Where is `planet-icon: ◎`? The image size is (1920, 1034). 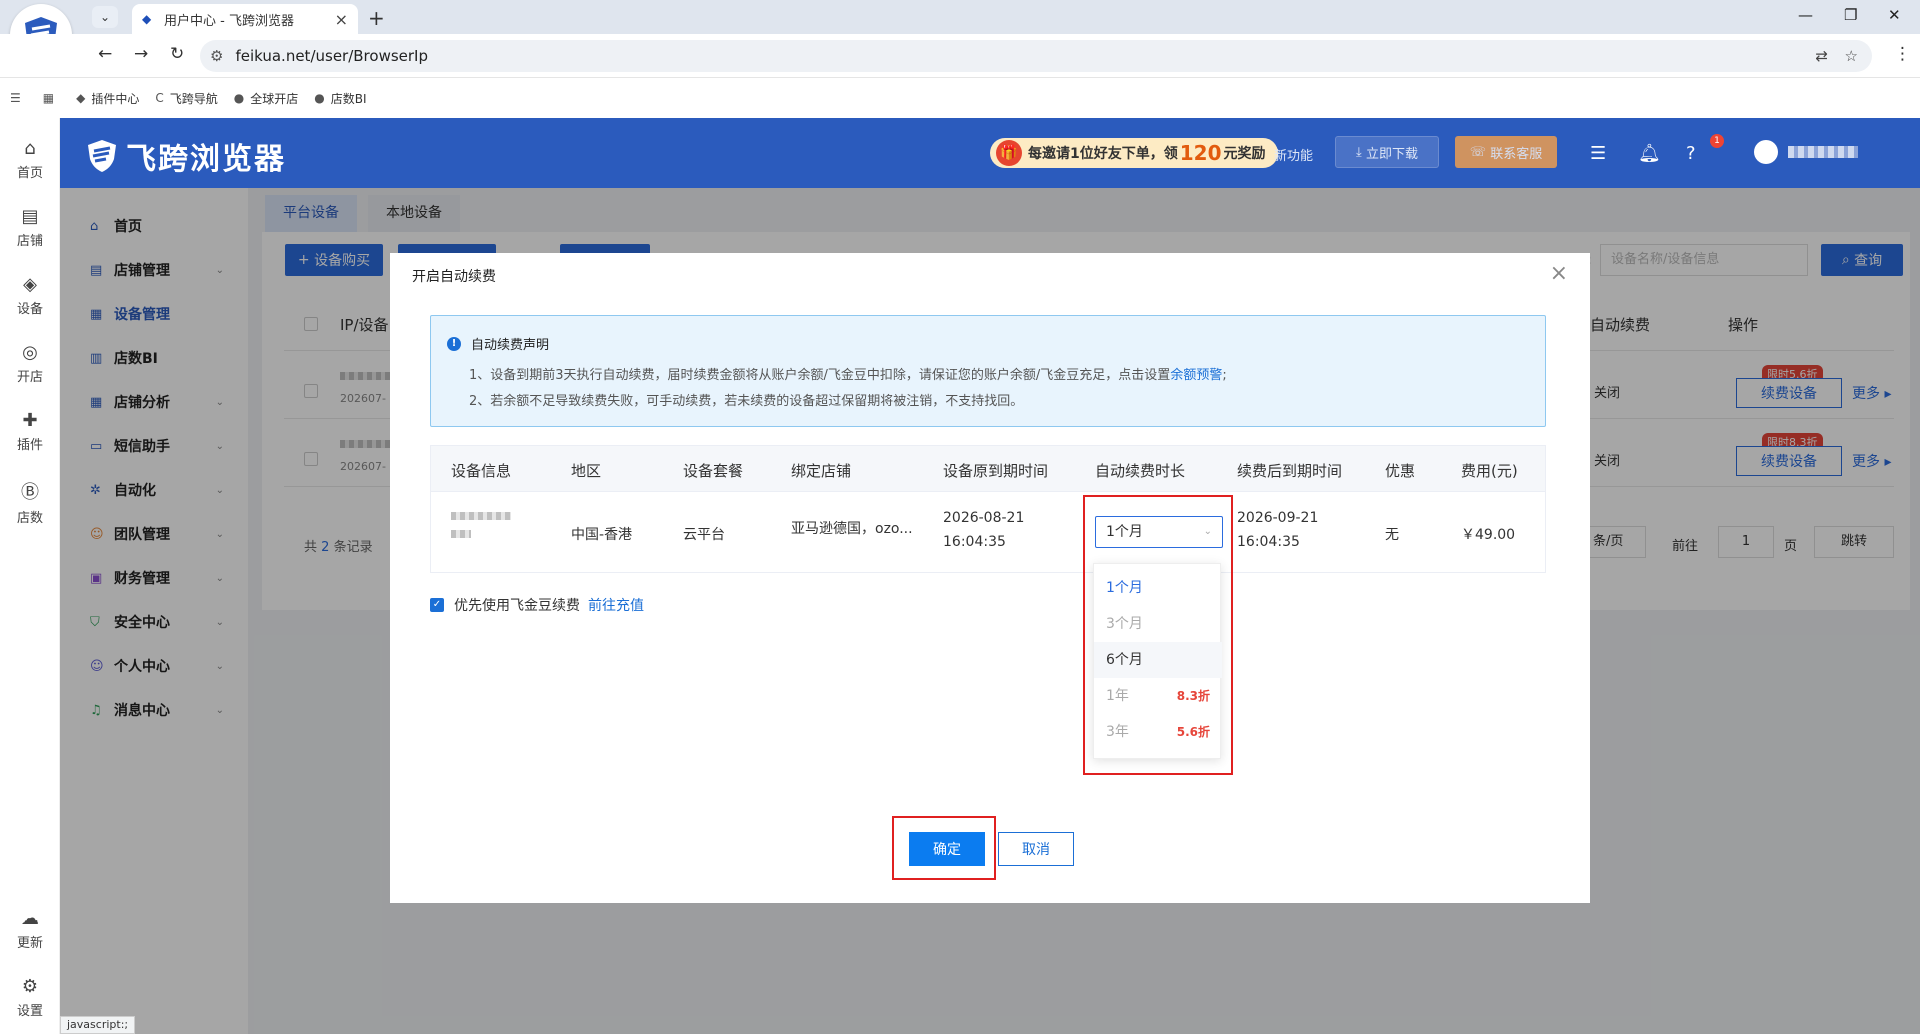 planet-icon: ◎ is located at coordinates (30, 352).